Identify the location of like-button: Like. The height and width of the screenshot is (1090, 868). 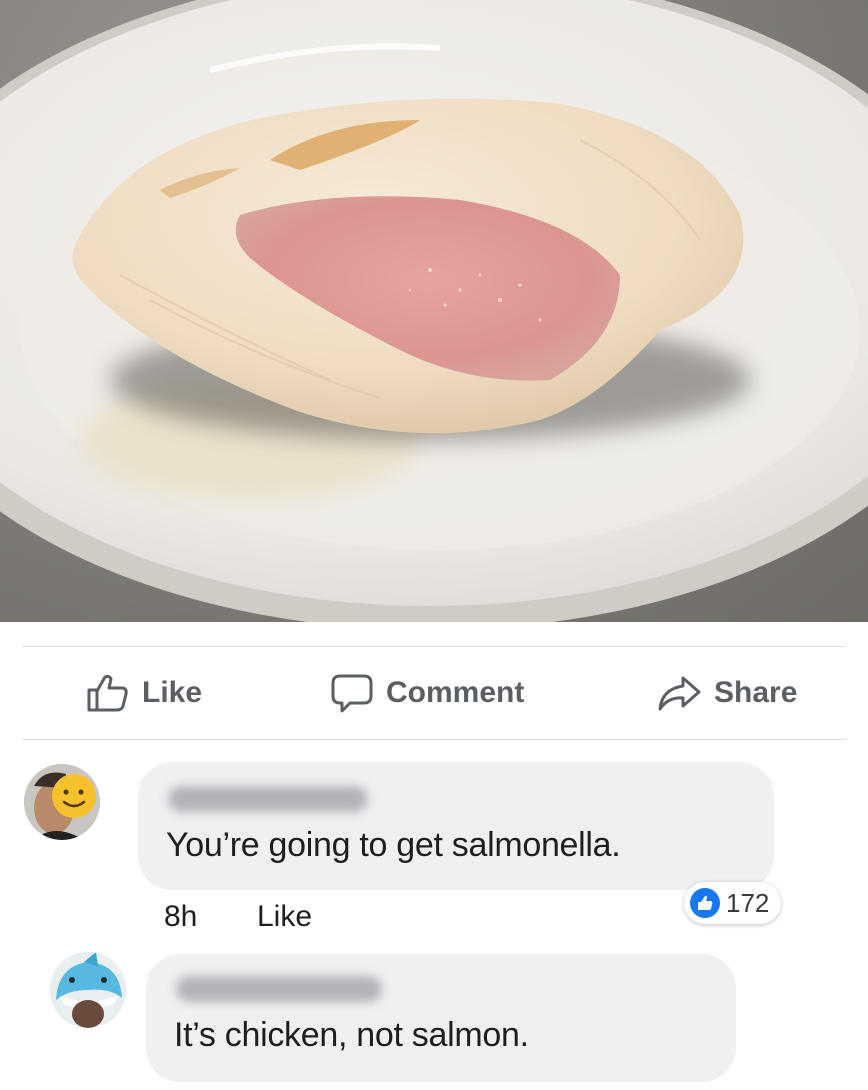
(144, 693).